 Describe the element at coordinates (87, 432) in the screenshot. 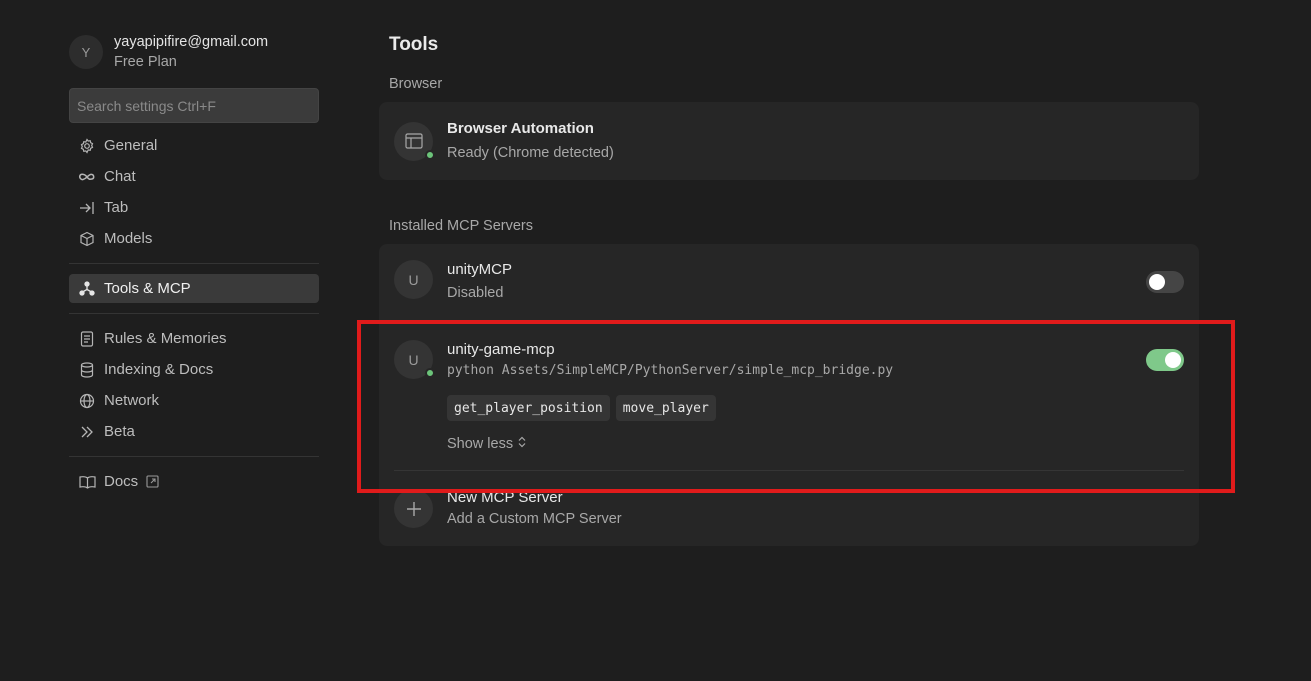

I see `double-chevron-right-icon` at that location.